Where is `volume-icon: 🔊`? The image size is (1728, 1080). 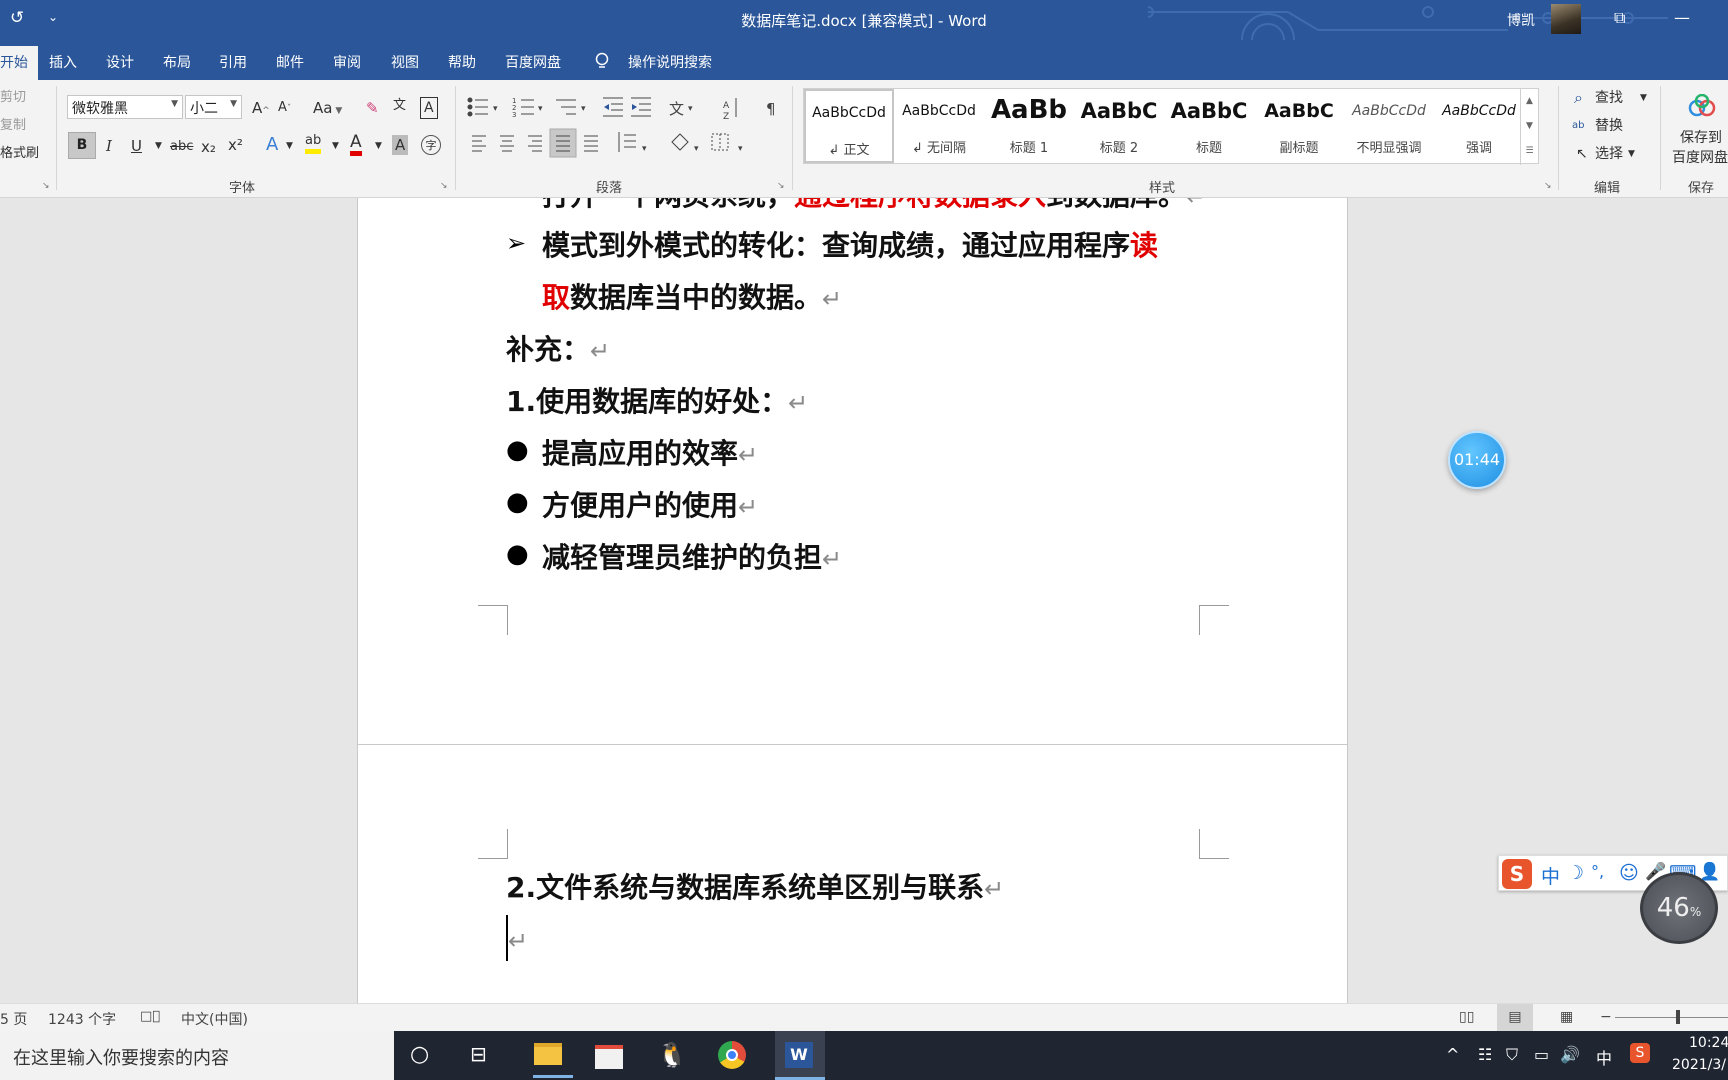 volume-icon: 🔊 is located at coordinates (1570, 1054).